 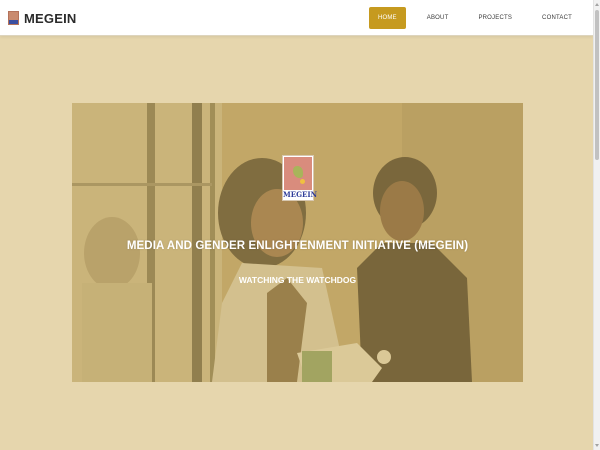 What do you see at coordinates (438, 18) in the screenshot?
I see `nav-about: ABOUT` at bounding box center [438, 18].